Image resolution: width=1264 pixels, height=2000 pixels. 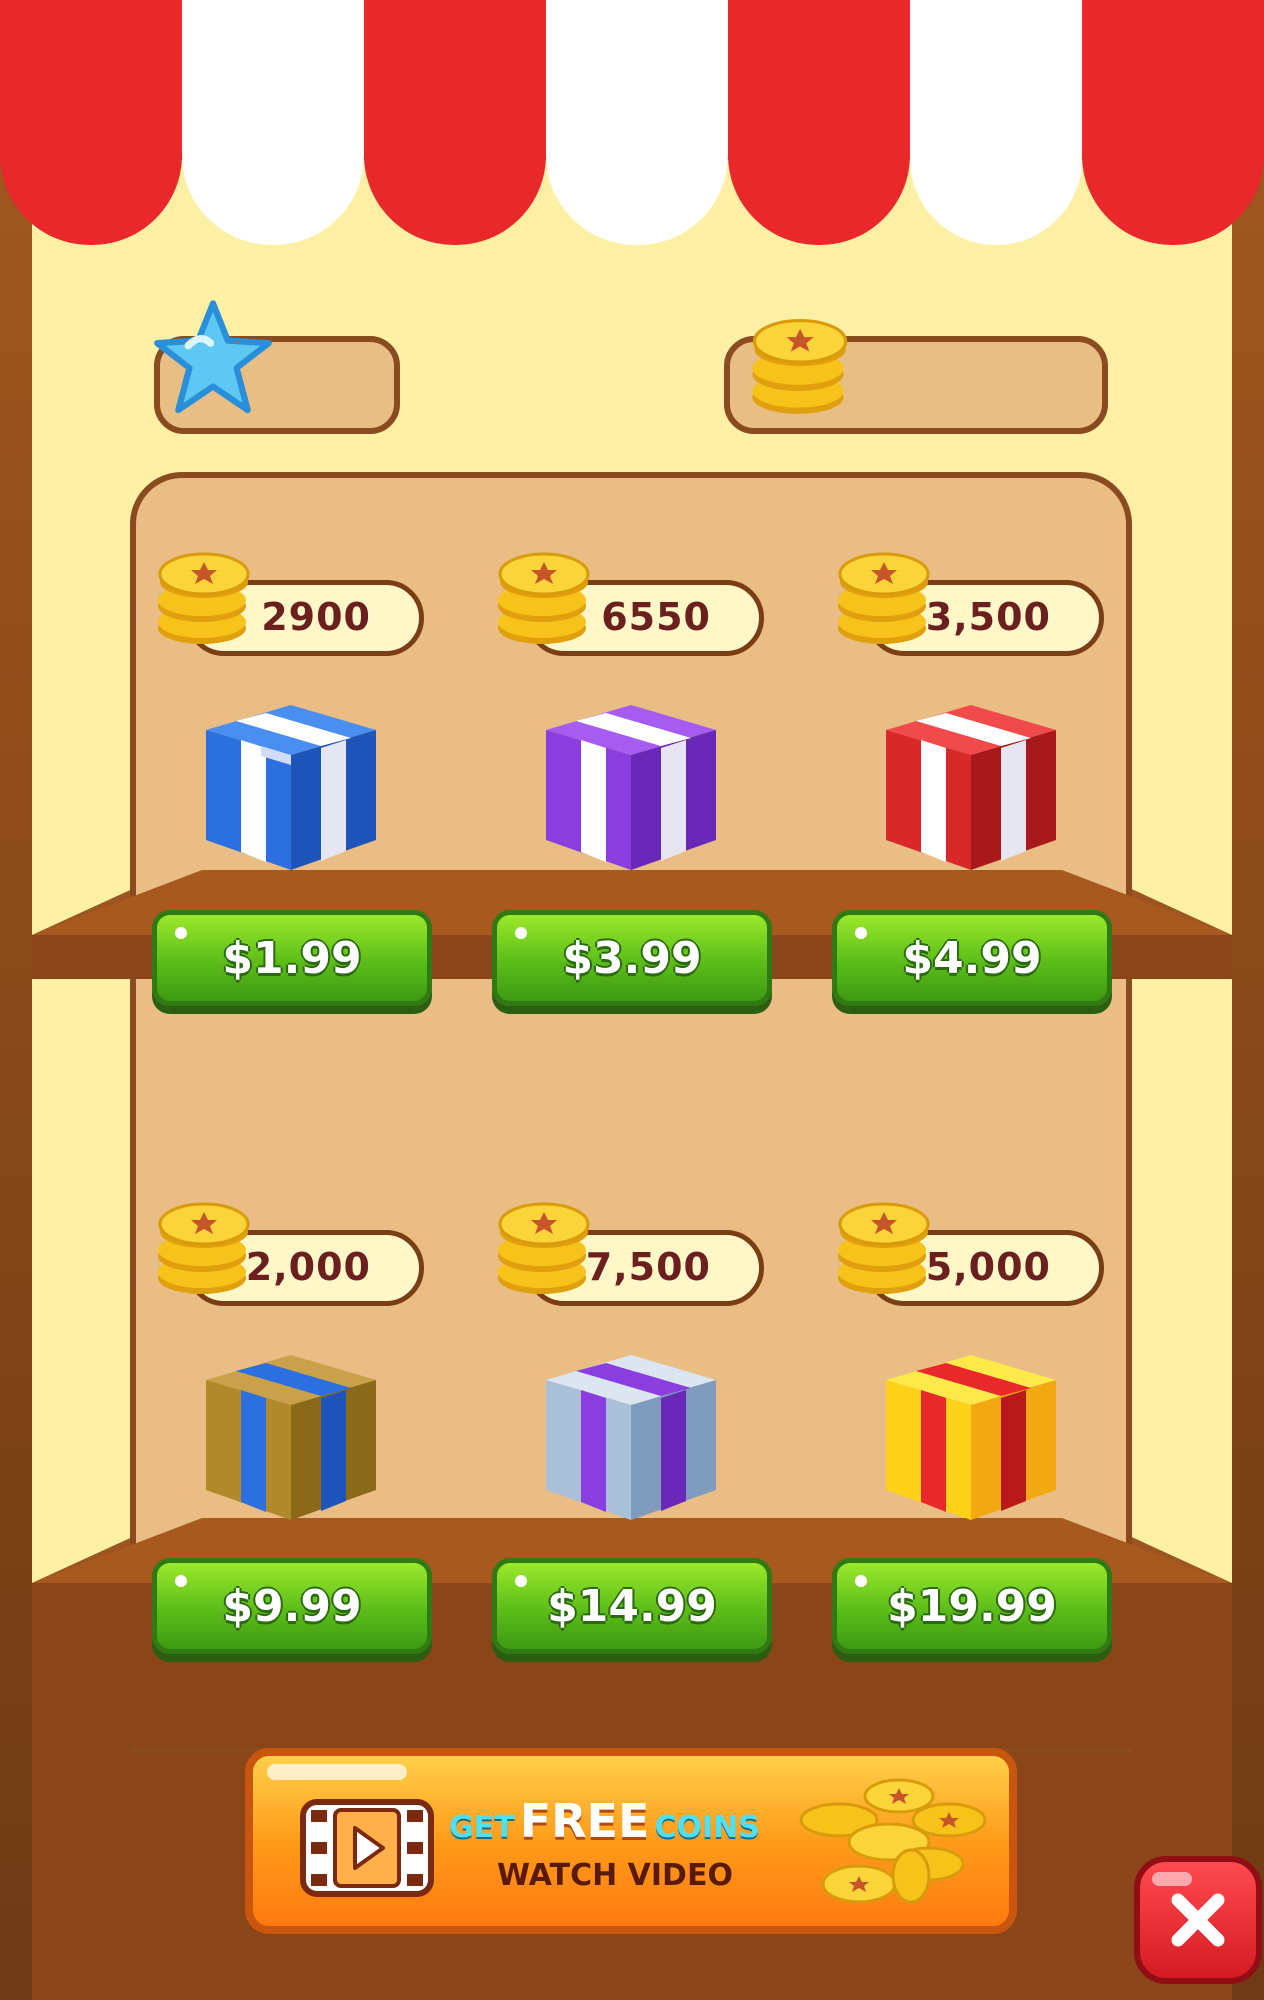 I want to click on buy-button-pack-1: $1.99, so click(x=292, y=958).